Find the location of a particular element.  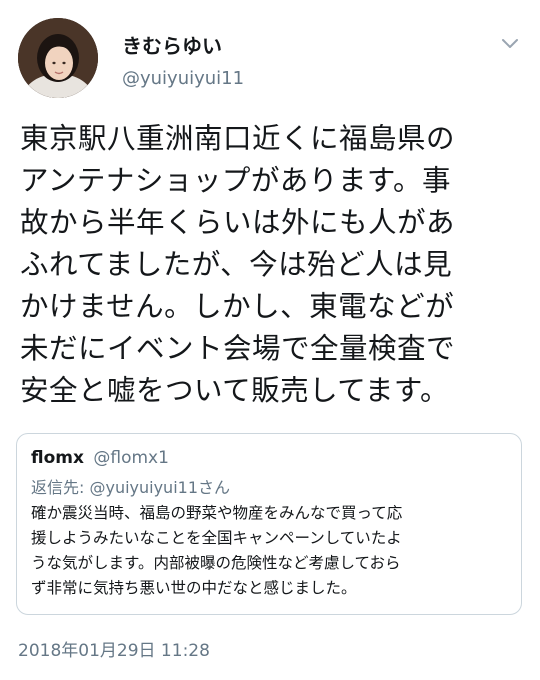

quoted-author: flomx @flomx1 is located at coordinates (100, 458).